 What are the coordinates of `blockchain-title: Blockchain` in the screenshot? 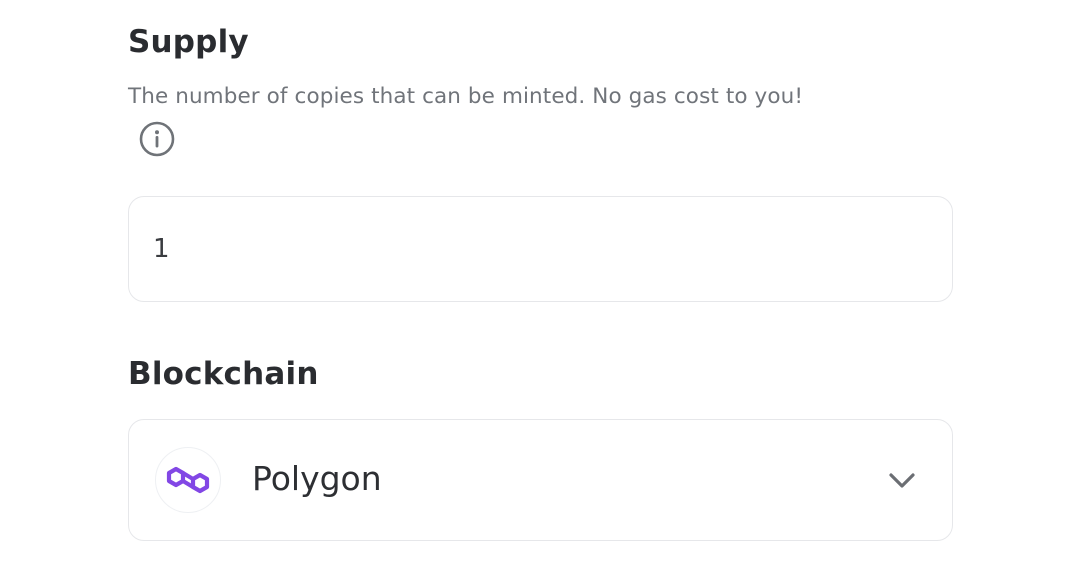 It's located at (223, 374).